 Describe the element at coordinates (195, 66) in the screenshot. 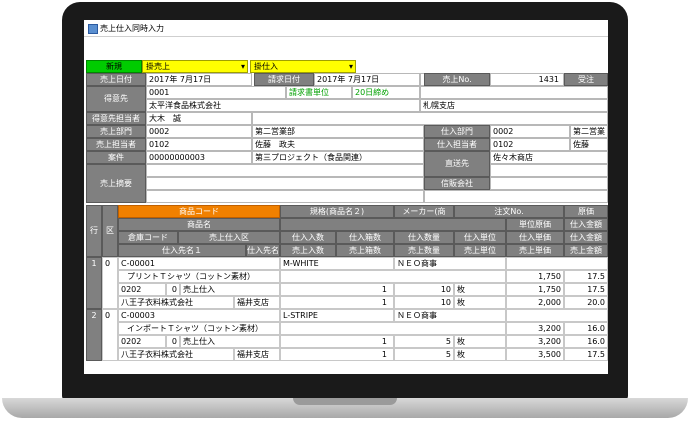

I see `sales-type-select: 掛売上 ▾` at that location.